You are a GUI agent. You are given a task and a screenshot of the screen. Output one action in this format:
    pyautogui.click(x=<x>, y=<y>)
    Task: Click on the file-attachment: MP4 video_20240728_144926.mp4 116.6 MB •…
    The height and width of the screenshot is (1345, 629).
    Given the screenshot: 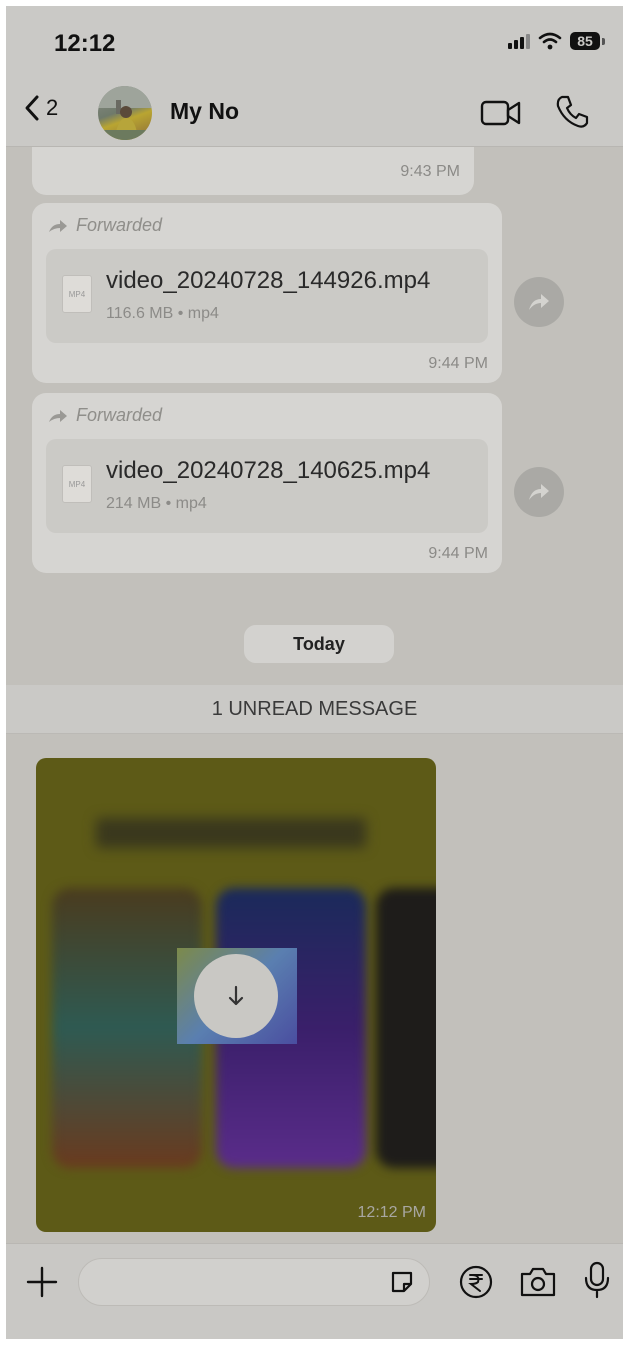 What is the action you would take?
    pyautogui.click(x=267, y=296)
    